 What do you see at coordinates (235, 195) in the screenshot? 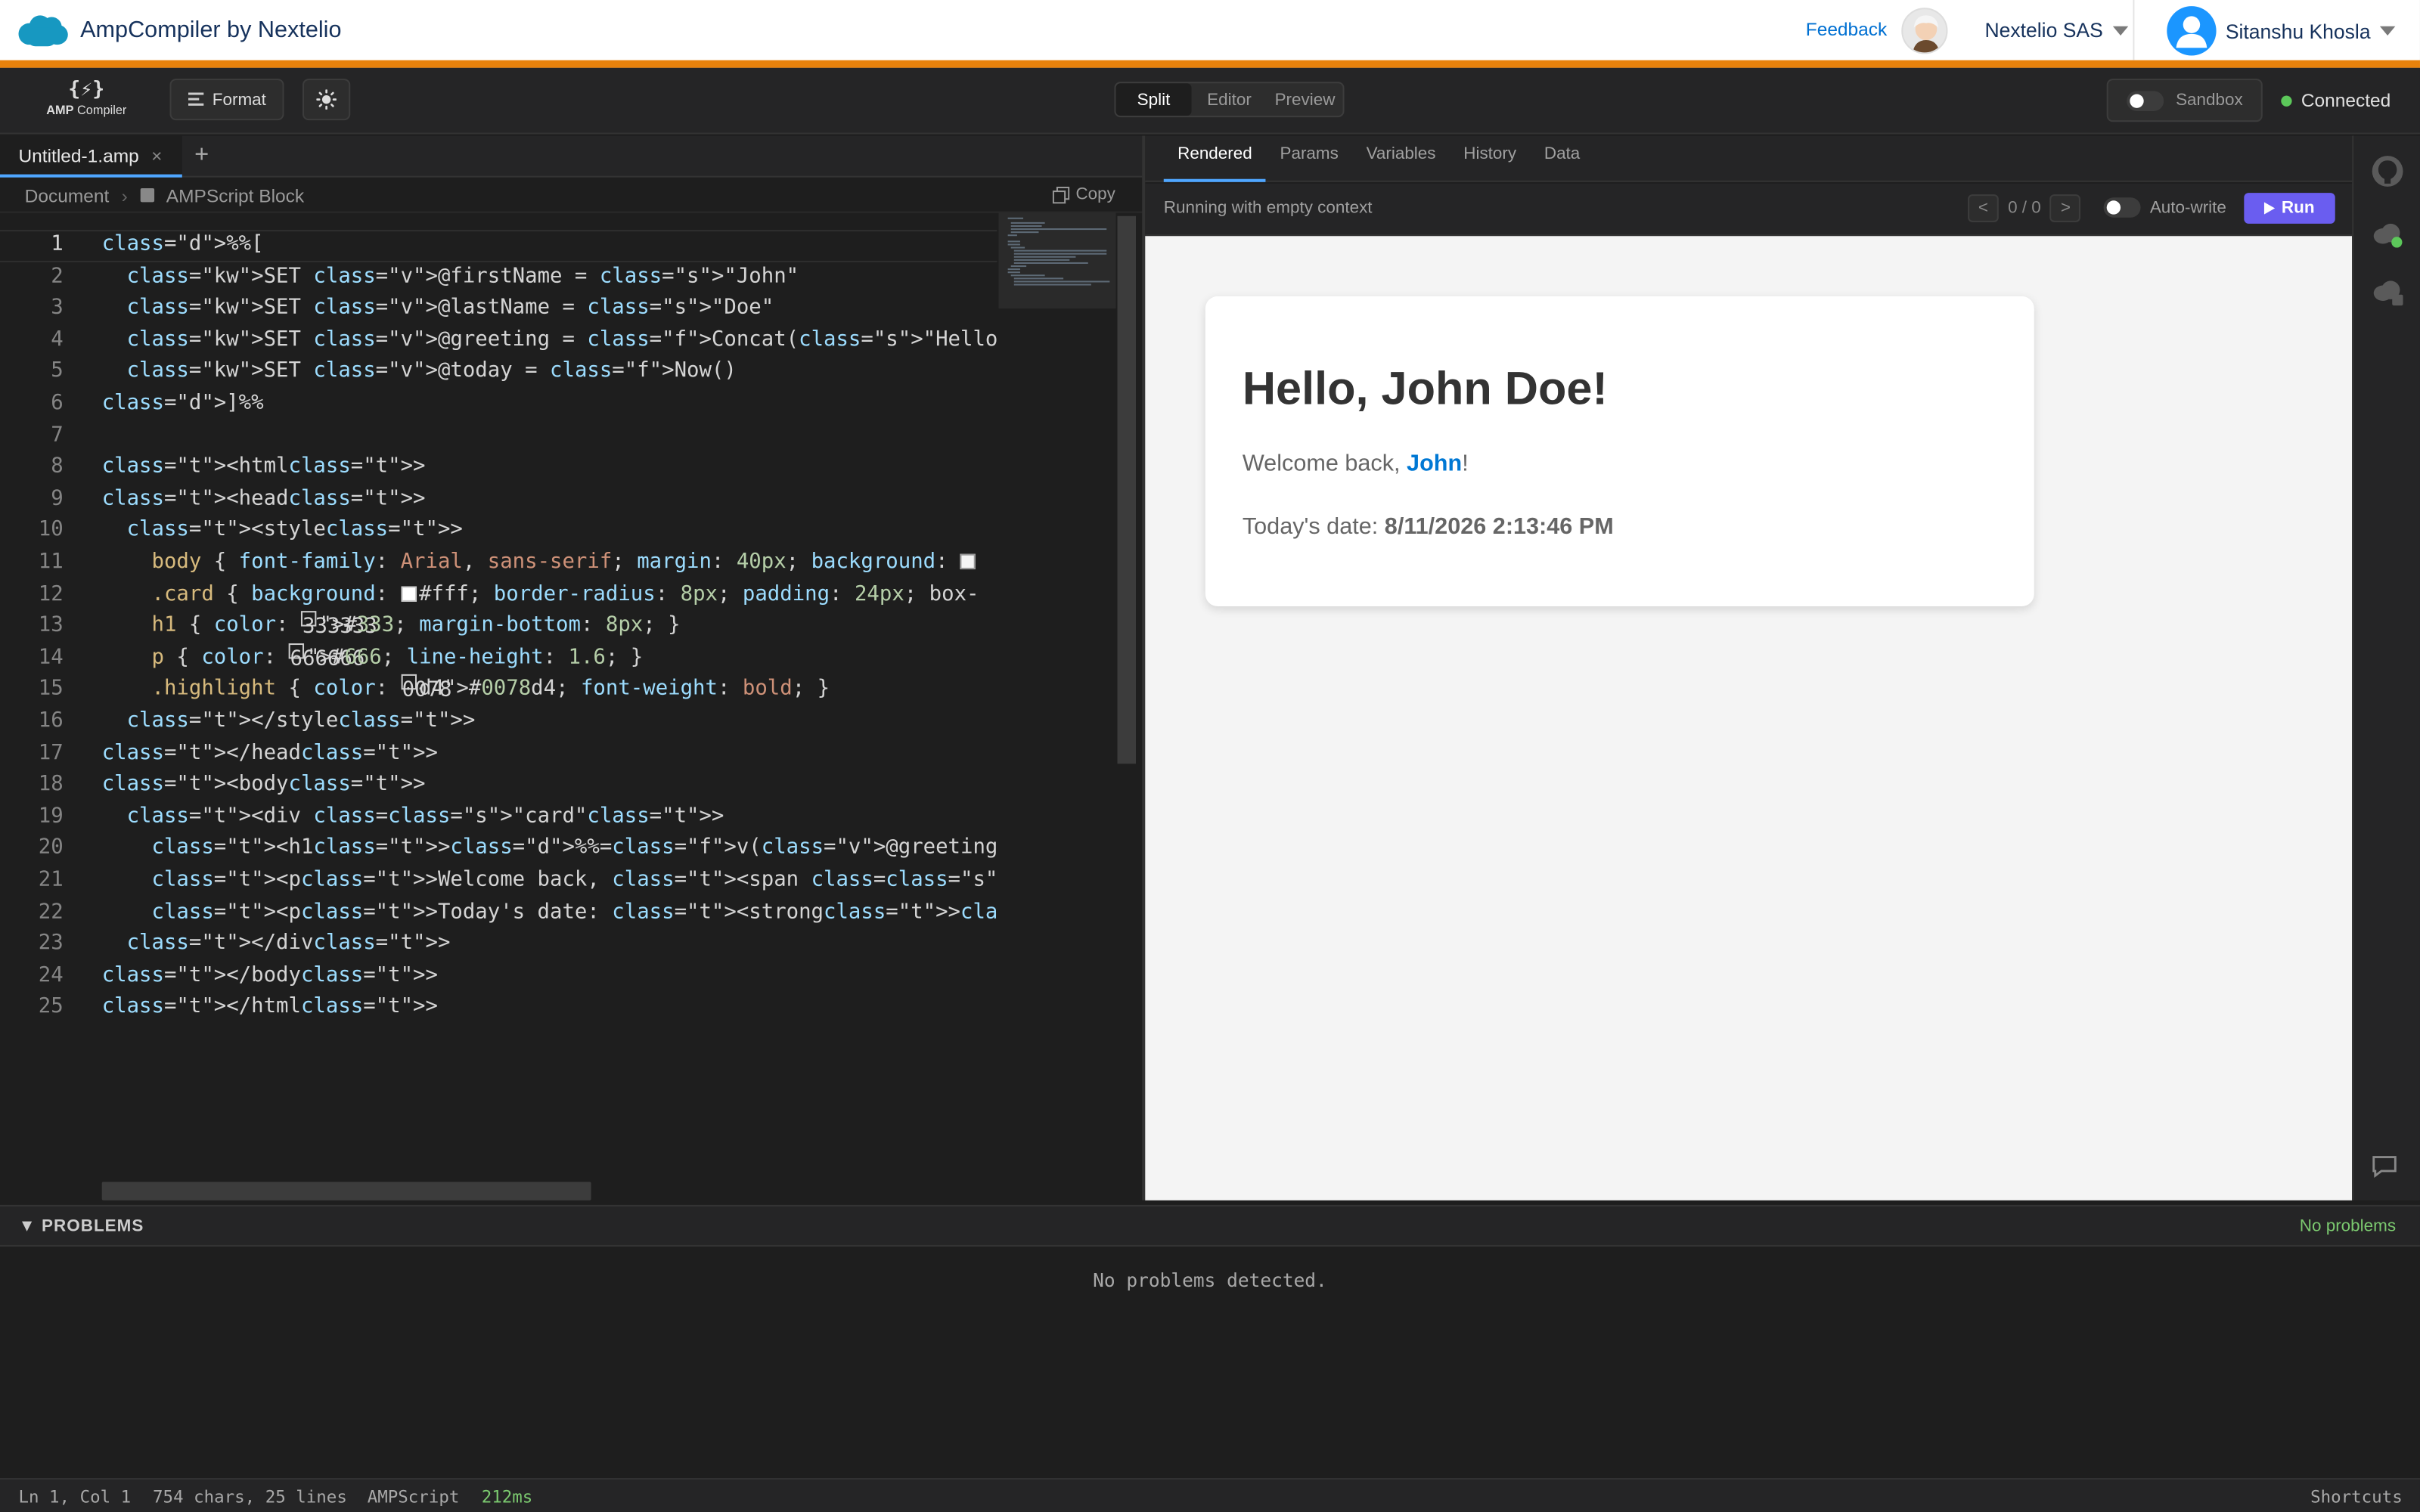
I see `breadcrumb-block: AMPScript Block` at bounding box center [235, 195].